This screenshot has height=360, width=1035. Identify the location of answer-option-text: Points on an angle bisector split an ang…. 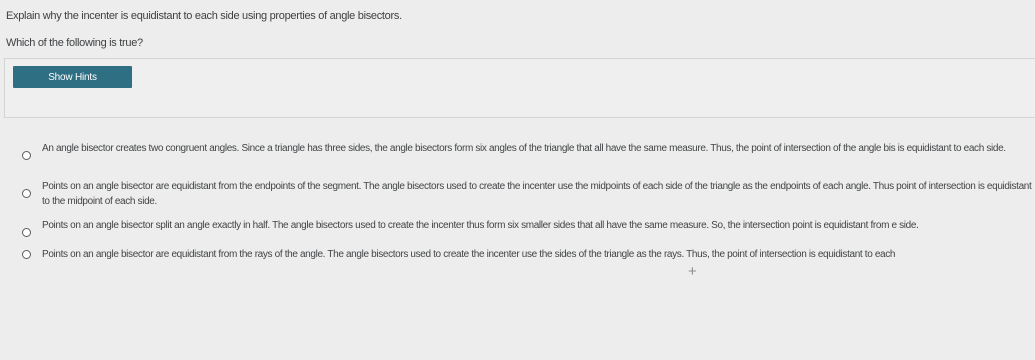
(480, 225).